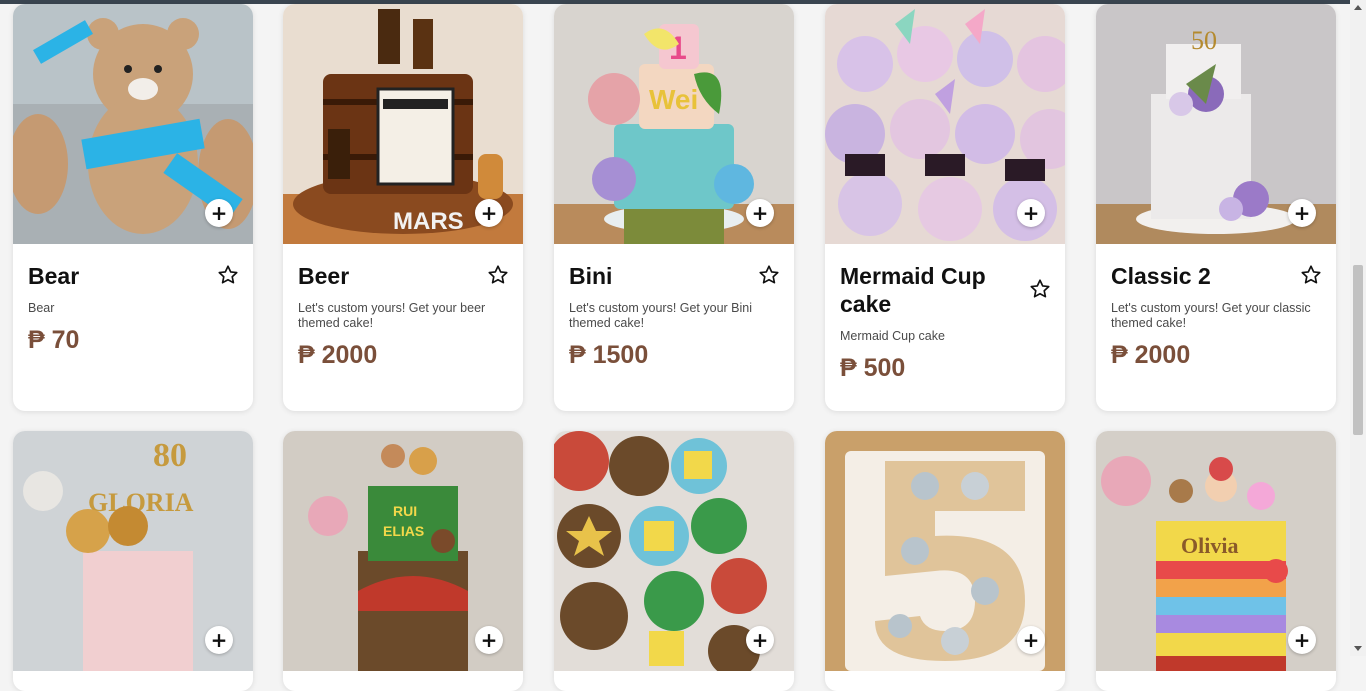 This screenshot has height=691, width=1366. What do you see at coordinates (428, 221) in the screenshot?
I see `svg-text: MARS` at bounding box center [428, 221].